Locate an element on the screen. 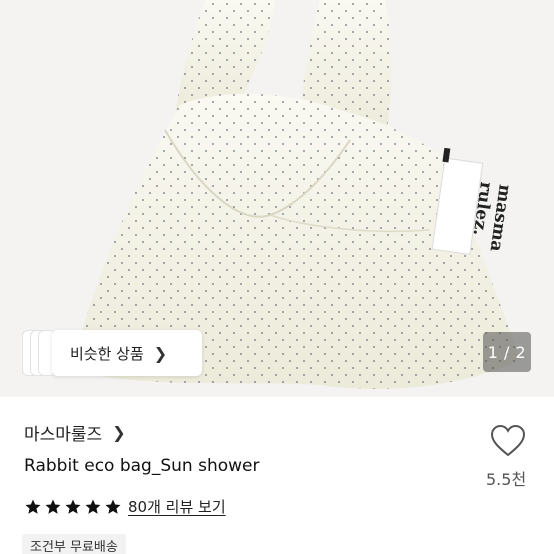 Image resolution: width=554 pixels, height=554 pixels. image-pager: 1 / 2 is located at coordinates (507, 352).